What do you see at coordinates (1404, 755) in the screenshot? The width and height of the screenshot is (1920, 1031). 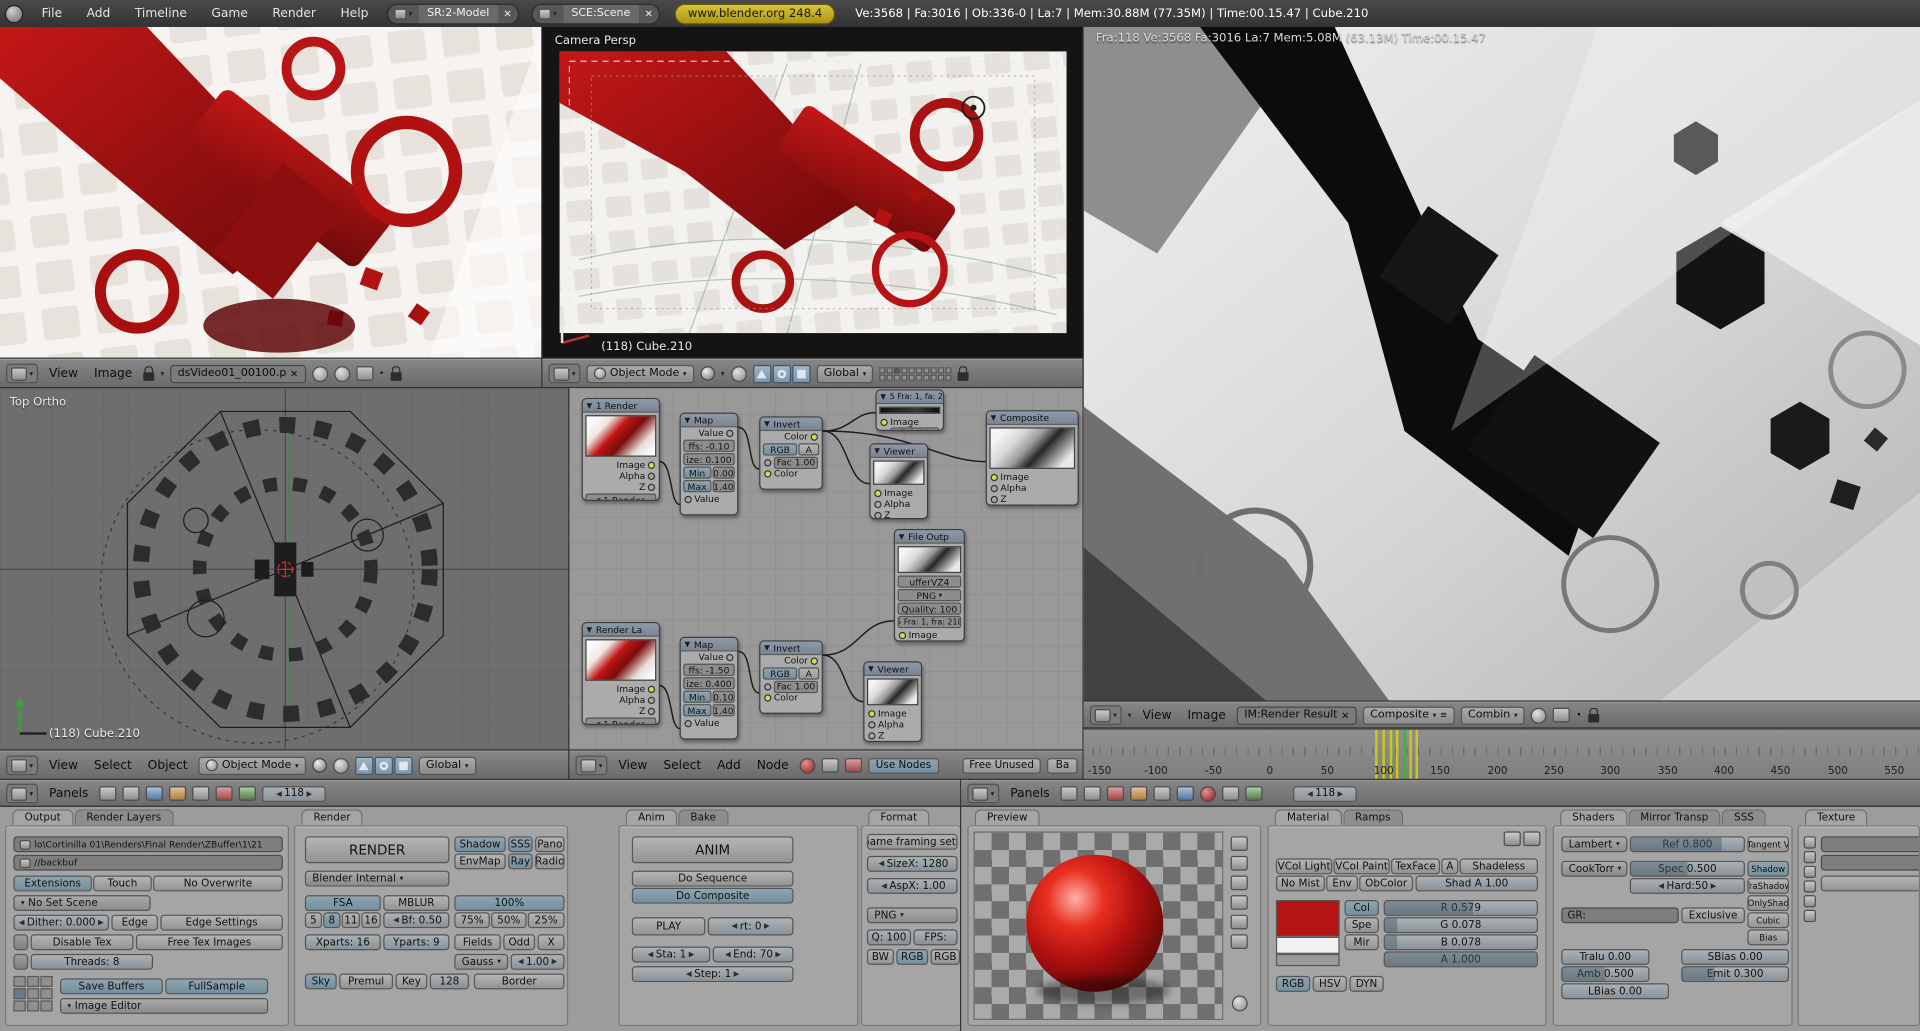 I see `current-frame-line` at bounding box center [1404, 755].